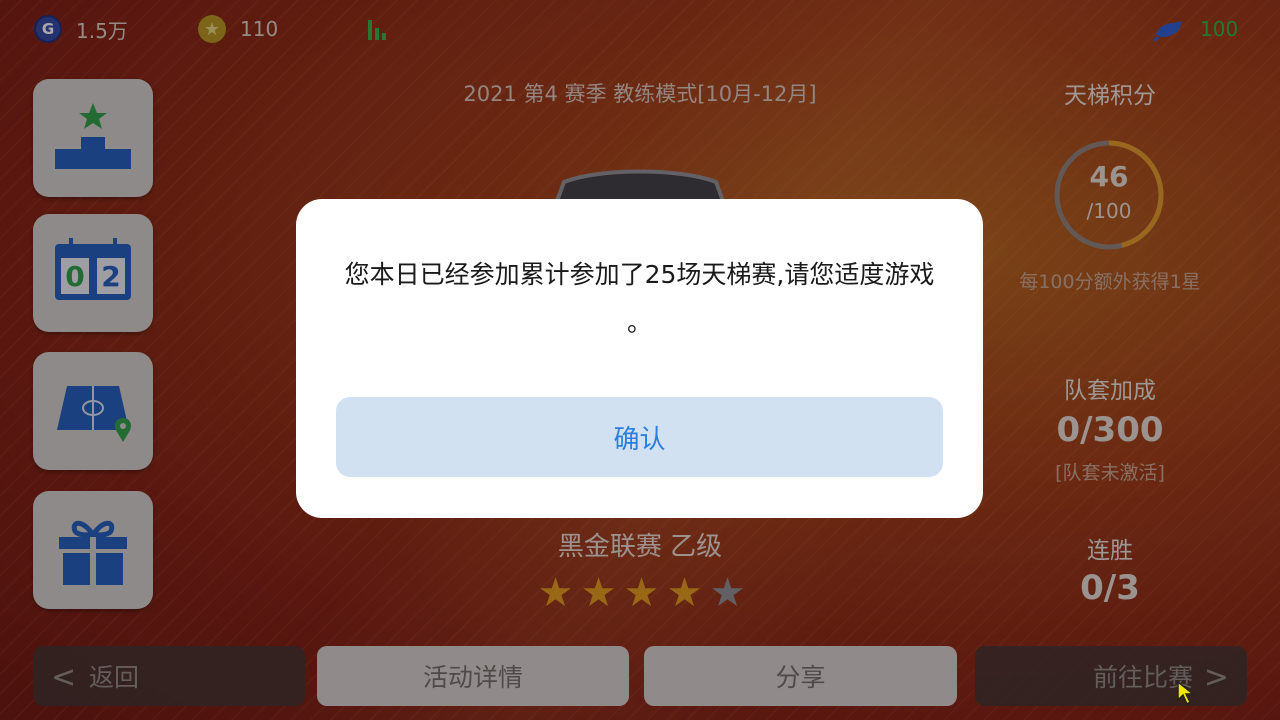 Image resolution: width=1280 pixels, height=720 pixels. What do you see at coordinates (639, 298) in the screenshot?
I see `dialog-message: 您本日已经参加累计参加了25场天梯赛,请您适度游戏 。` at bounding box center [639, 298].